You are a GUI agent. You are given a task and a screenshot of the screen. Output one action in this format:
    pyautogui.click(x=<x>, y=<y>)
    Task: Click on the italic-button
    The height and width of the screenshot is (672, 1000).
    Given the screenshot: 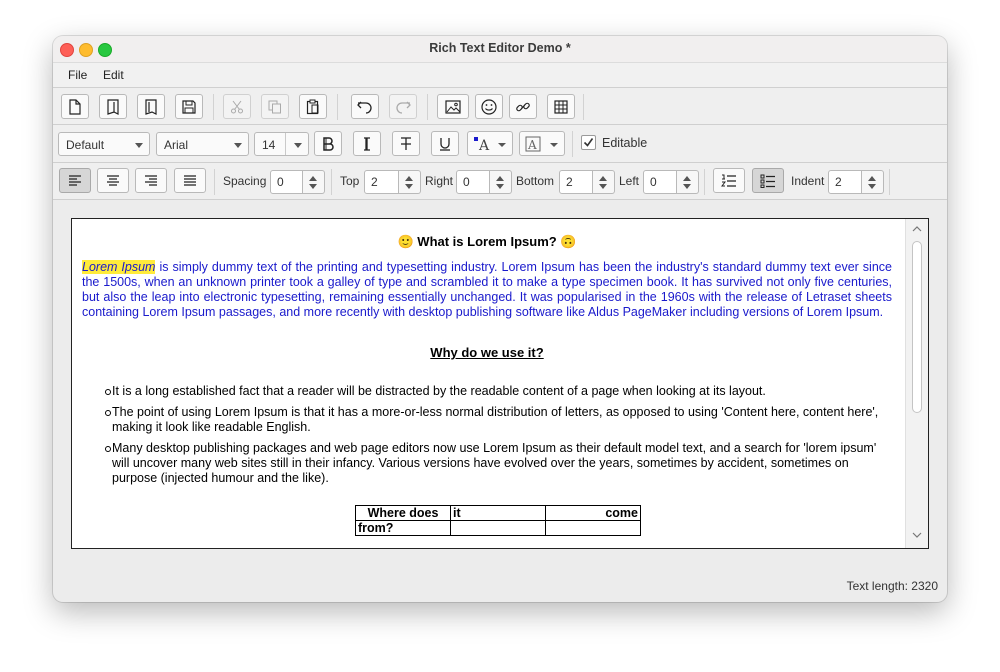 What is the action you would take?
    pyautogui.click(x=367, y=143)
    